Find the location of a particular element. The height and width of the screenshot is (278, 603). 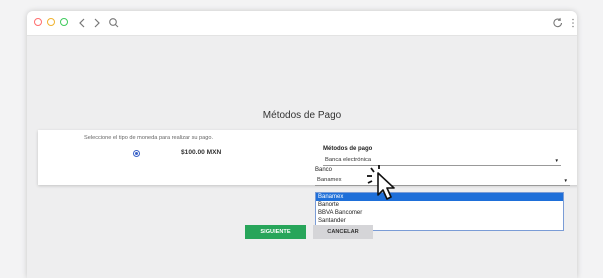

price-label: $100.00 MXN is located at coordinates (201, 152).